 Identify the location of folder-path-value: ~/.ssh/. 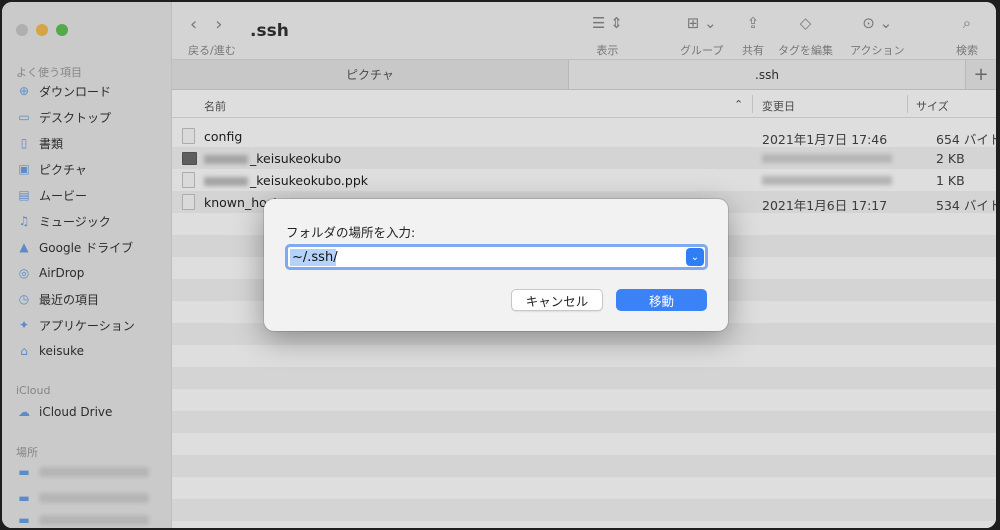
(315, 257).